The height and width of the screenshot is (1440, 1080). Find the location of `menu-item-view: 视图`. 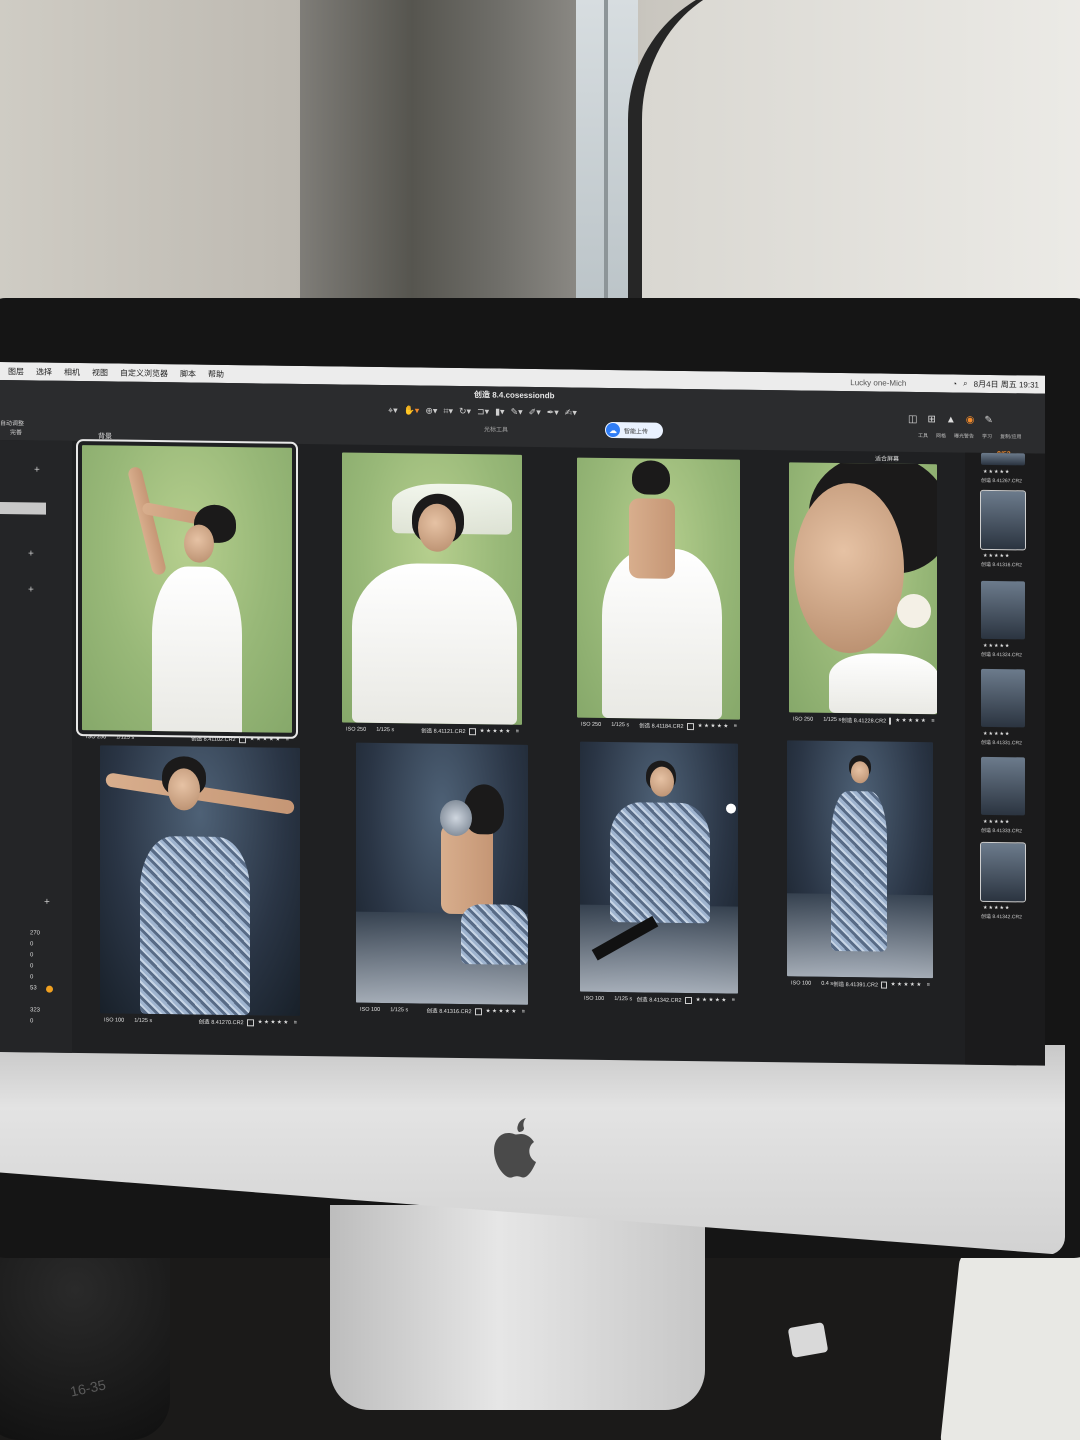

menu-item-view: 视图 is located at coordinates (100, 372).